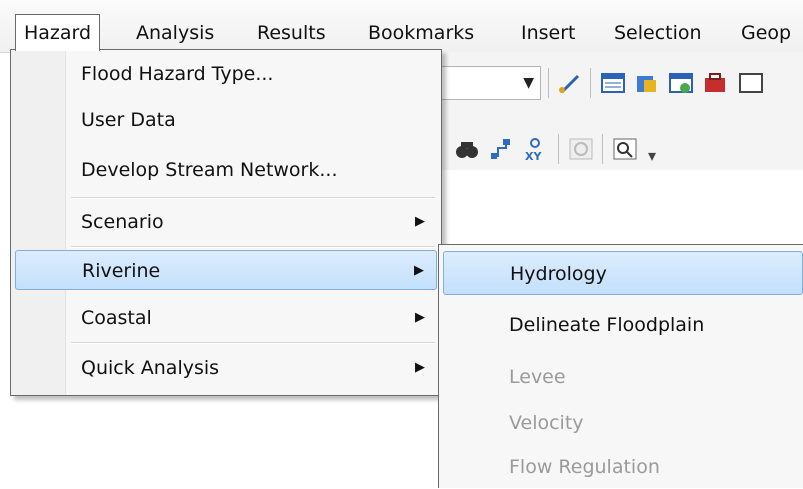  What do you see at coordinates (623, 423) in the screenshot?
I see `submenu-item-velocity: Velocity` at bounding box center [623, 423].